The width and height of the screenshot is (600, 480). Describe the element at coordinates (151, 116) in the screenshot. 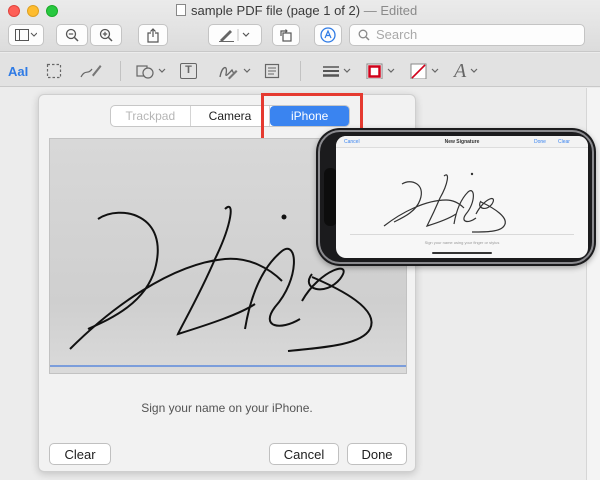

I see `tab-trackpad: Trackpad` at that location.